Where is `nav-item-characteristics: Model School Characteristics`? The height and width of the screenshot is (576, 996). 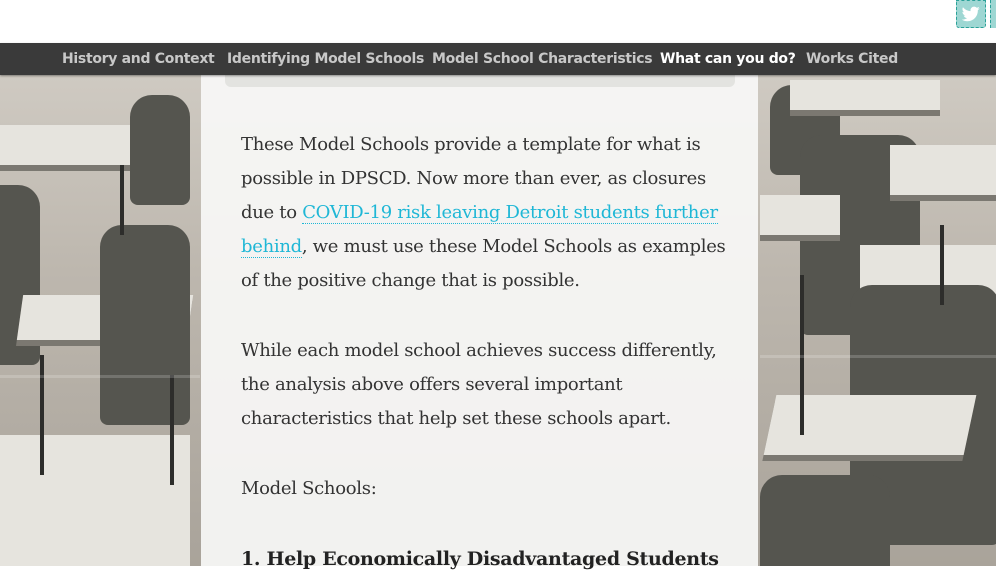
nav-item-characteristics: Model School Characteristics is located at coordinates (542, 59).